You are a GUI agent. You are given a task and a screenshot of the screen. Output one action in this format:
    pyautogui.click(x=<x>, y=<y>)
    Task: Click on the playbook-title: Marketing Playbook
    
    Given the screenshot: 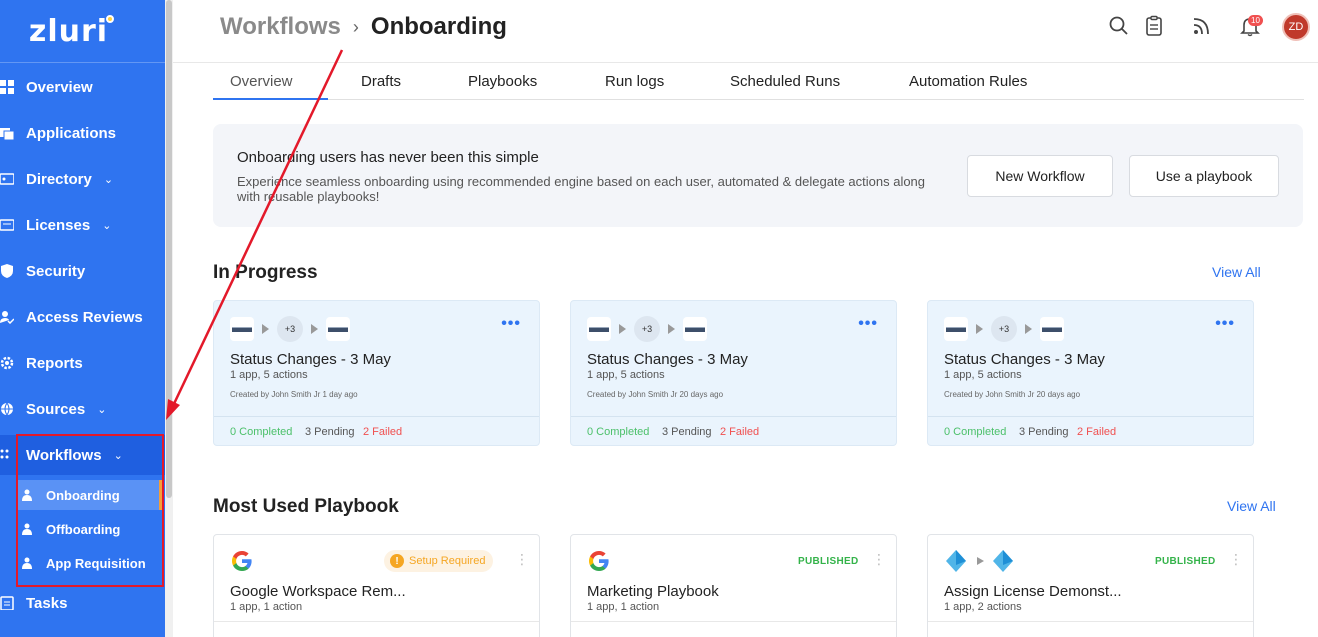 What is the action you would take?
    pyautogui.click(x=653, y=591)
    